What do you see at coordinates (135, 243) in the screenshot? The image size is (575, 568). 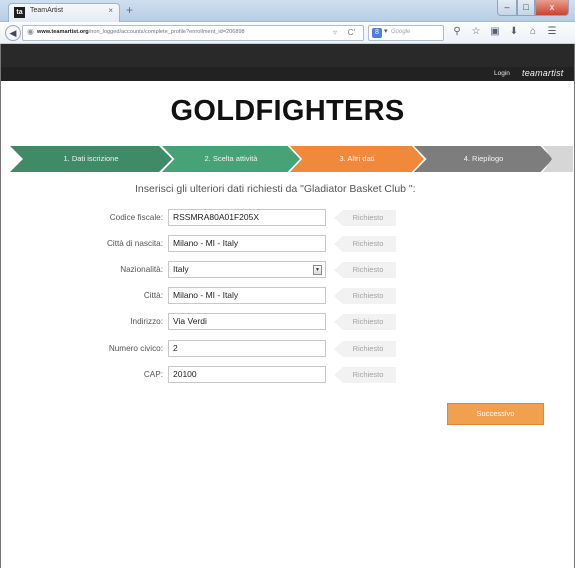 I see `field-label: Città di nascita:` at bounding box center [135, 243].